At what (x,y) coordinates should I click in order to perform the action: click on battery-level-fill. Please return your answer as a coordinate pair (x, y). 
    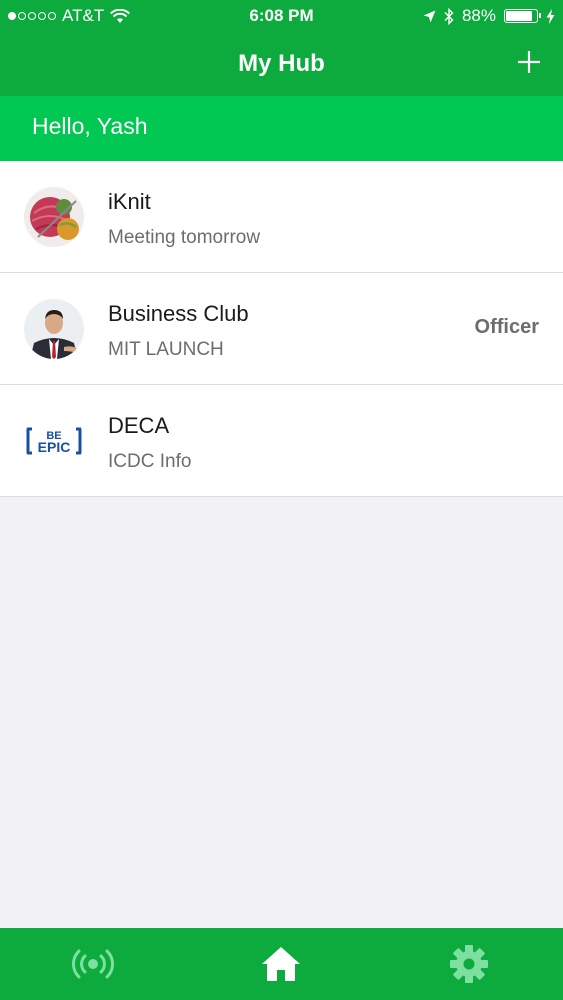
    Looking at the image, I should click on (519, 16).